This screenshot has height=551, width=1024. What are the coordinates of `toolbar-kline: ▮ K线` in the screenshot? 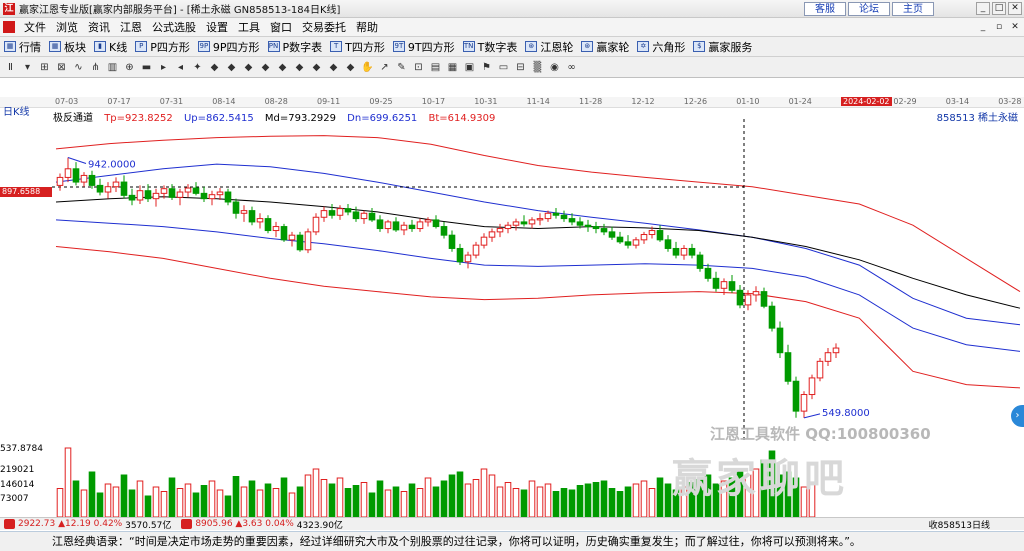 It's located at (110, 47).